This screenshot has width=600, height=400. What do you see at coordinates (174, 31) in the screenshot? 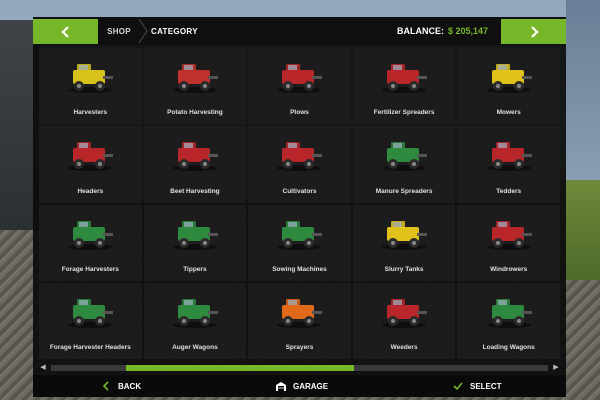
I see `breadcrumb-category: CATEGORY` at bounding box center [174, 31].